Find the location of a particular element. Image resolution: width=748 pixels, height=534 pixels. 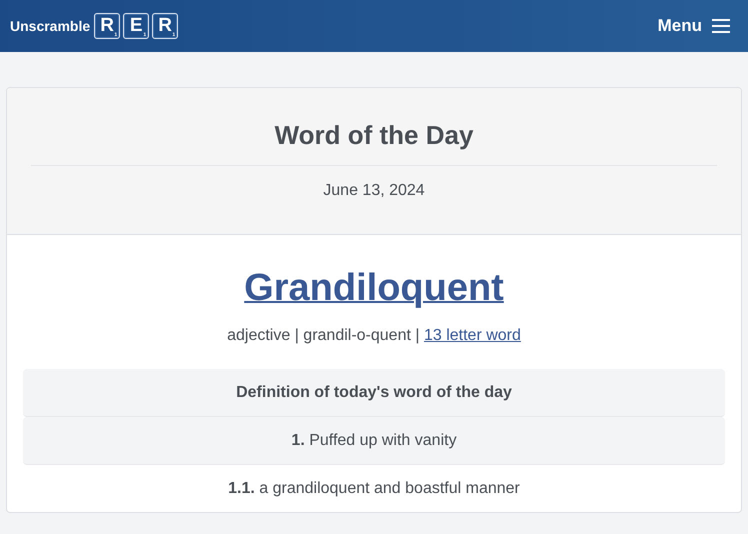

word-link: Grandiloquent is located at coordinates (374, 288).